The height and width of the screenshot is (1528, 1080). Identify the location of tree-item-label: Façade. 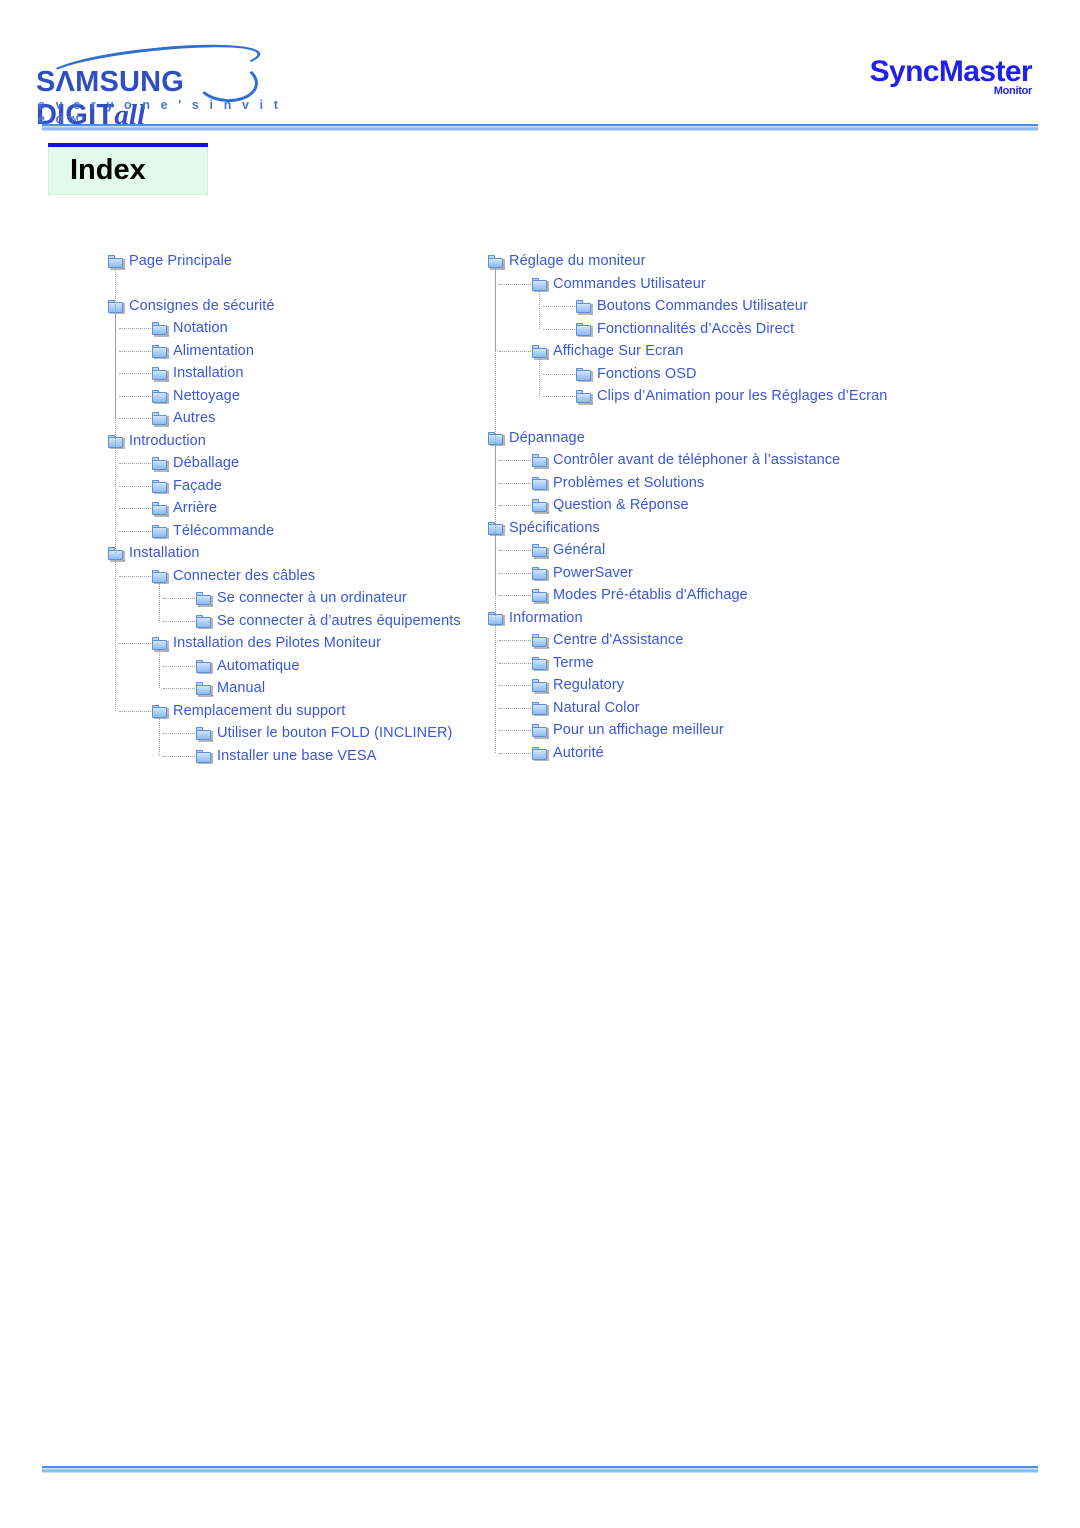
(197, 485).